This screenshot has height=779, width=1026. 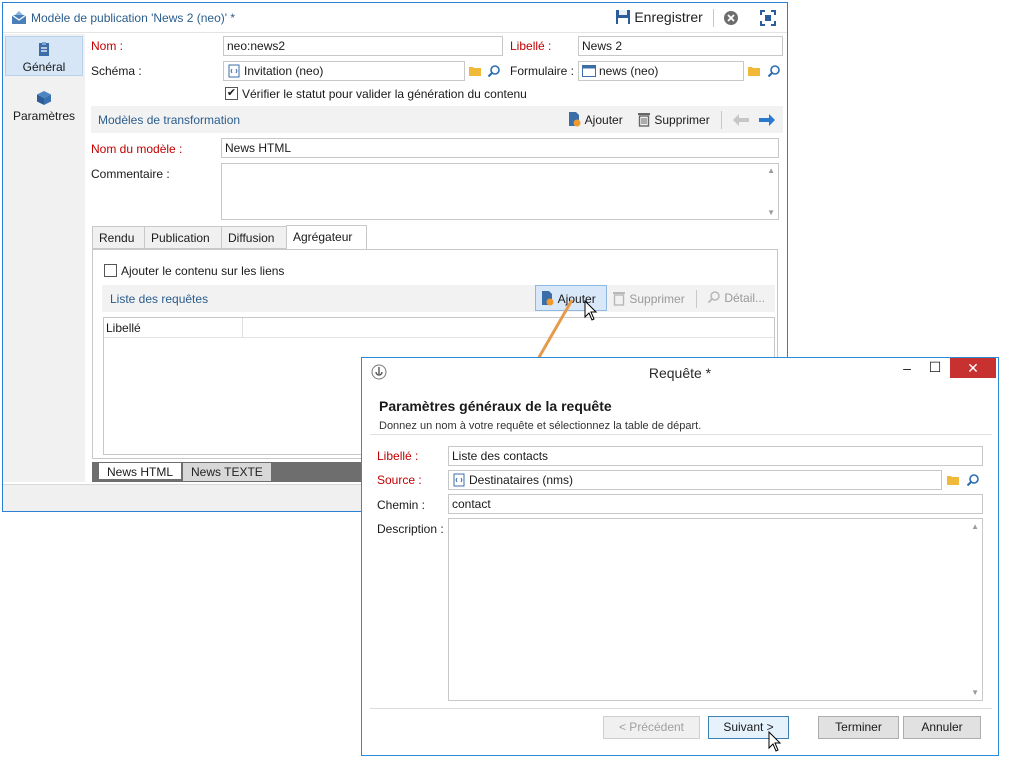 I want to click on sidebar: Général Paramètres, so click(x=44, y=258).